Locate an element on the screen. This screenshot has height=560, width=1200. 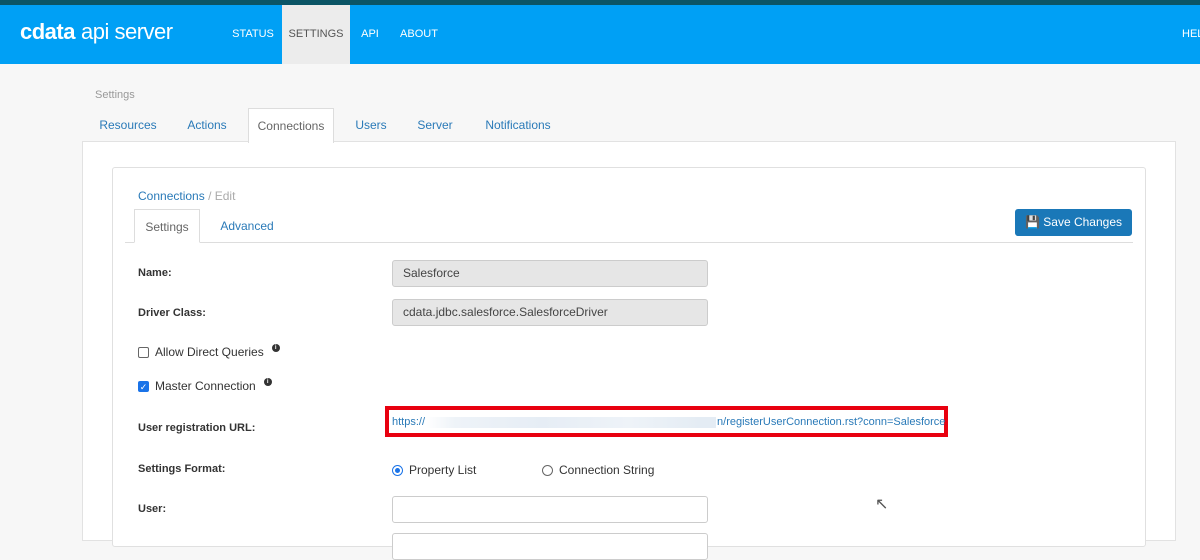
master-connection-label: Master Connection is located at coordinates (205, 386).